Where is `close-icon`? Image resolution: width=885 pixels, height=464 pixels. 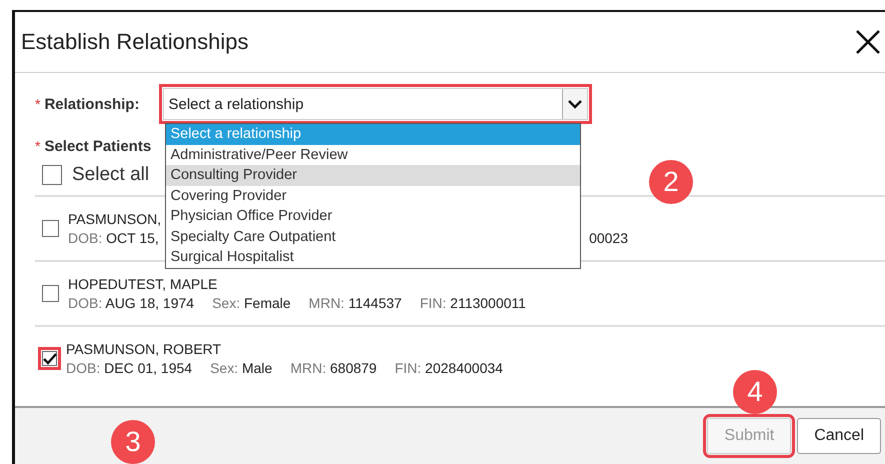
close-icon is located at coordinates (868, 42).